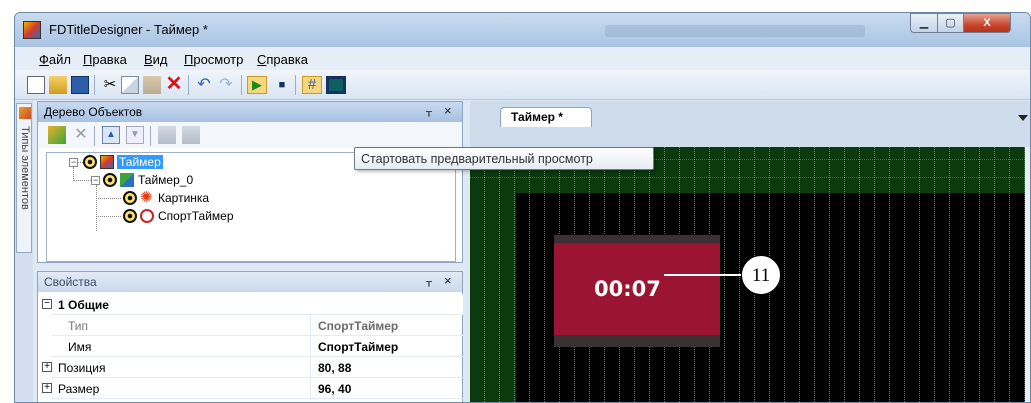  Describe the element at coordinates (336, 85) in the screenshot. I see `frame-icon` at that location.